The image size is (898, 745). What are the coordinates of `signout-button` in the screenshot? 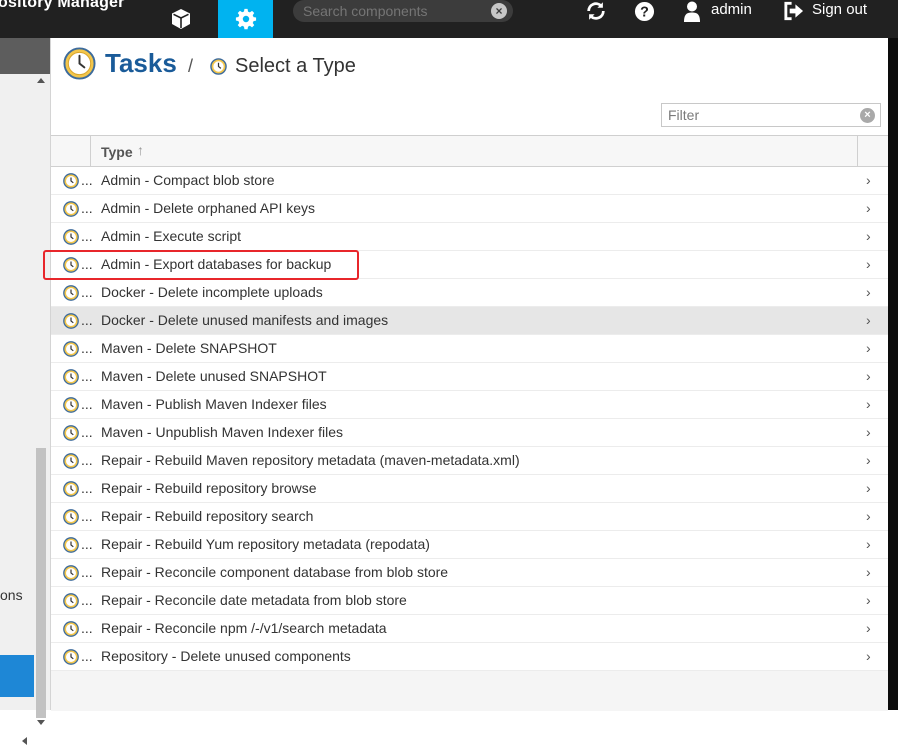 It's located at (793, 11).